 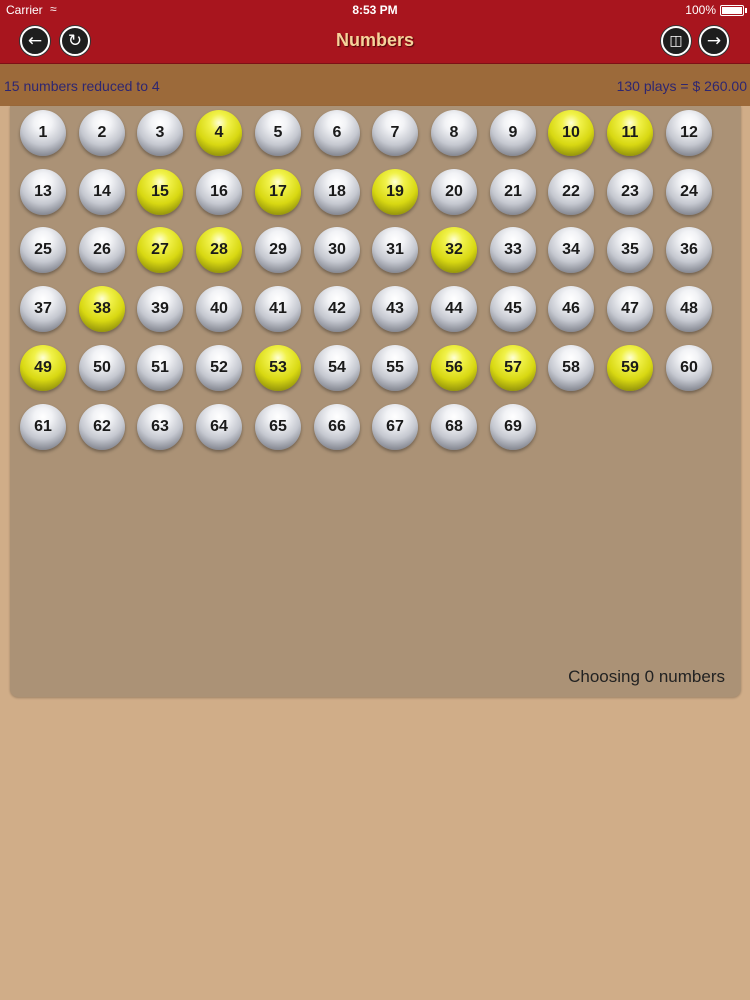 I want to click on number-ball-47: 47, so click(x=630, y=309).